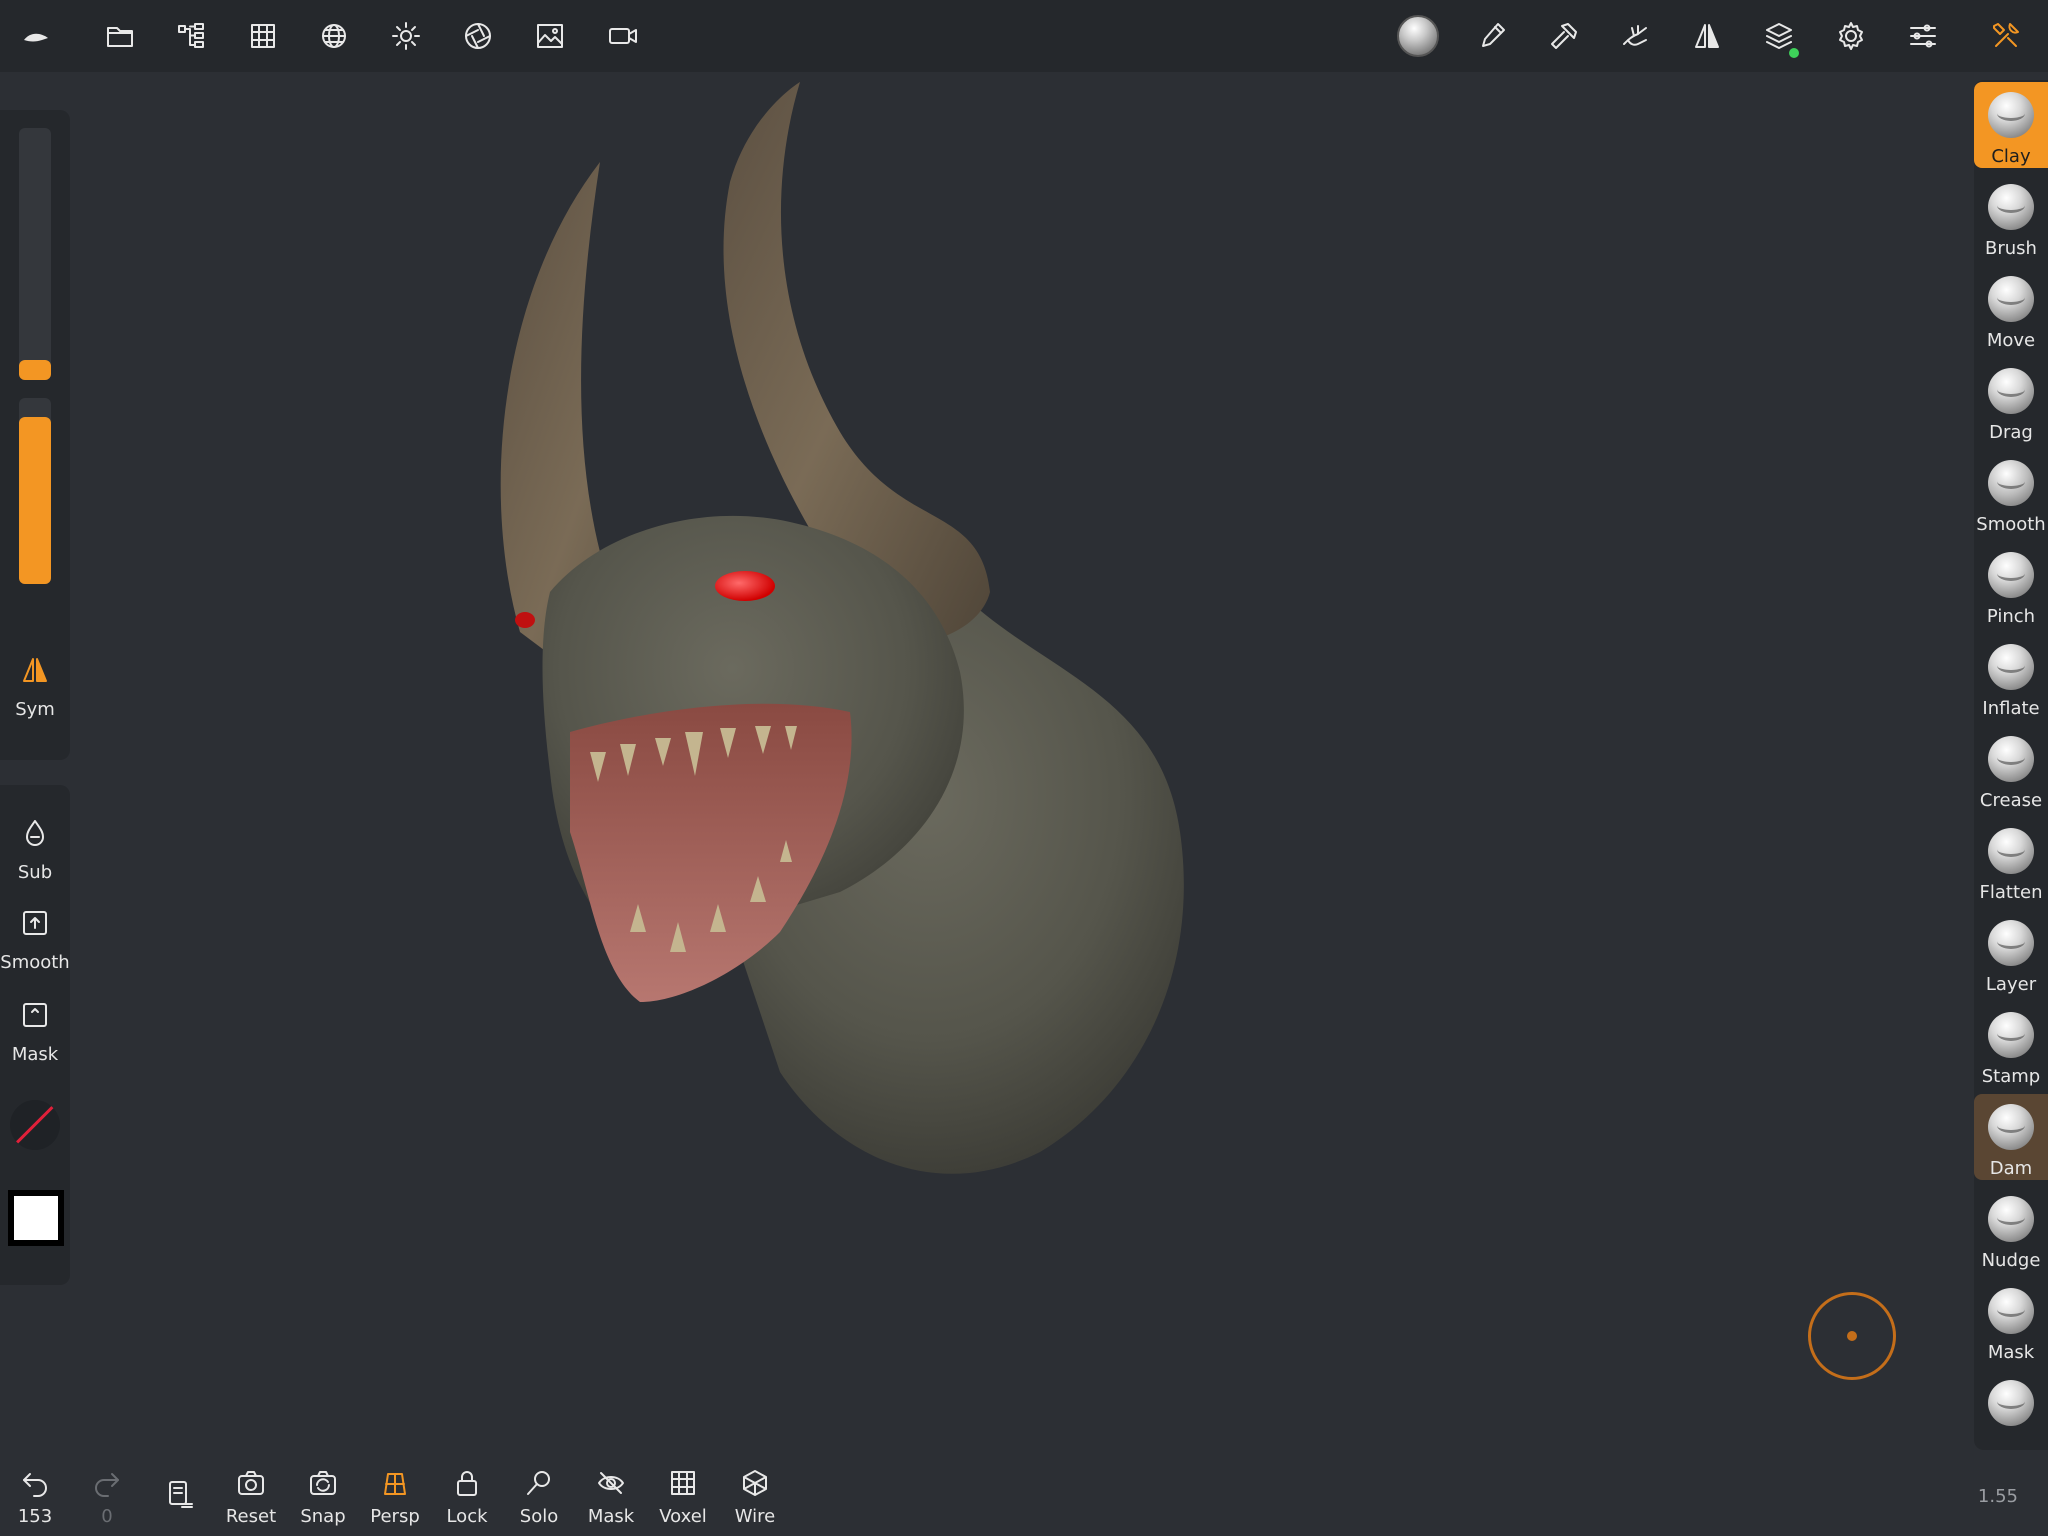  Describe the element at coordinates (1024, 36) in the screenshot. I see `top-toolbar` at that location.